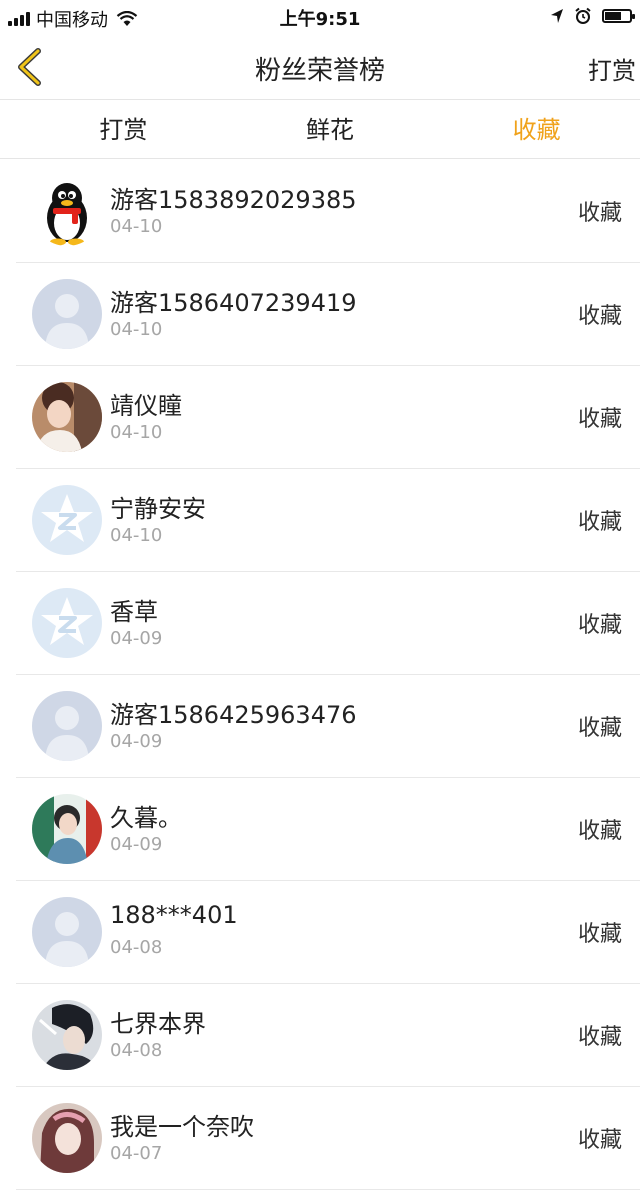  What do you see at coordinates (328, 417) in the screenshot?
I see `list-item: 靖仪瞳 04-10 收藏` at bounding box center [328, 417].